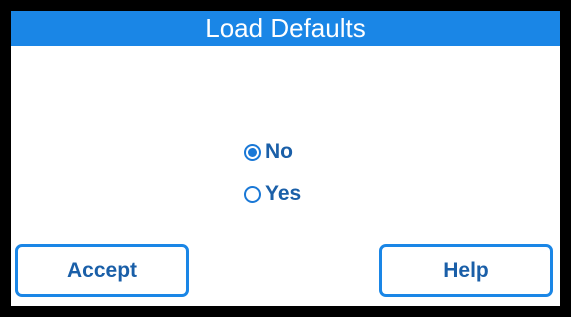 This screenshot has height=317, width=571. What do you see at coordinates (252, 152) in the screenshot?
I see `radio-selected-icon` at bounding box center [252, 152].